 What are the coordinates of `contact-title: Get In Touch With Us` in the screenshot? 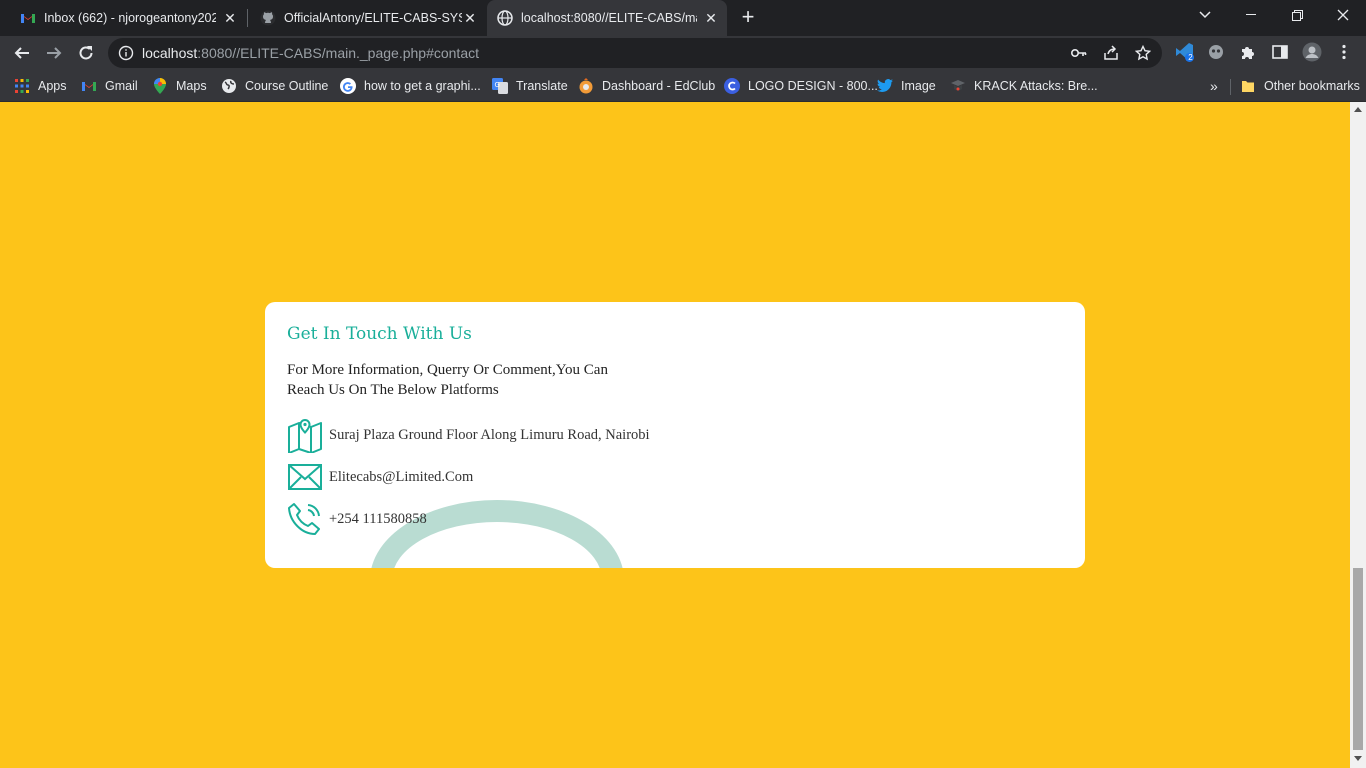 It's located at (379, 334).